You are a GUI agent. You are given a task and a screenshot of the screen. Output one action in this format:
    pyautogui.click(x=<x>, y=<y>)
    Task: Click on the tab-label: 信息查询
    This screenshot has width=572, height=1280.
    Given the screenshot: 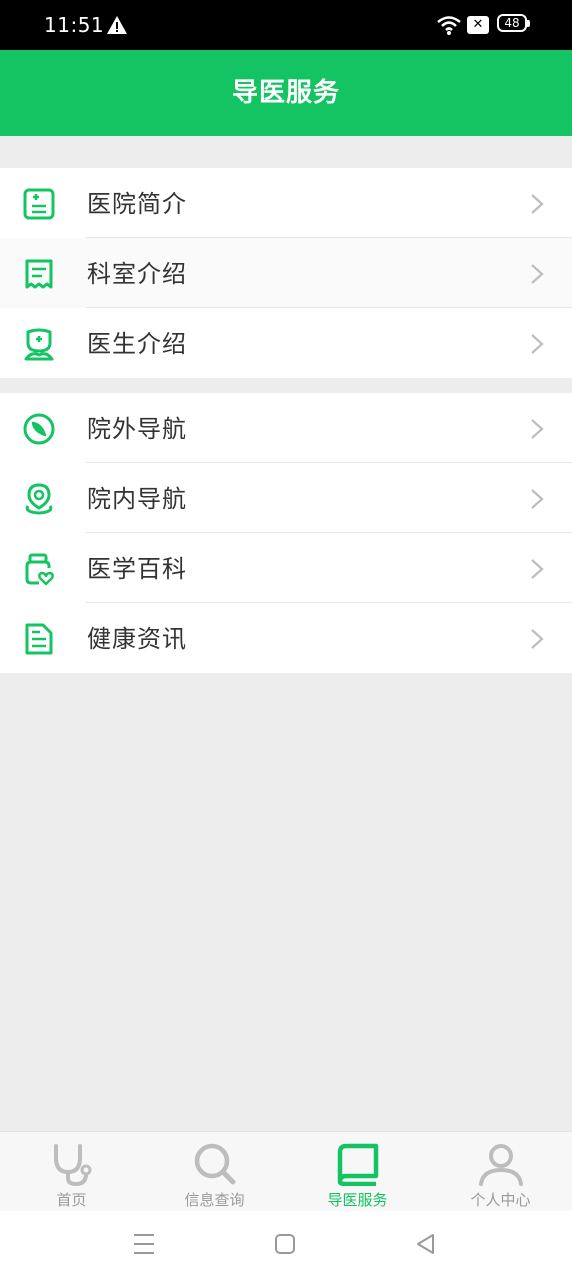 What is the action you would take?
    pyautogui.click(x=214, y=1200)
    